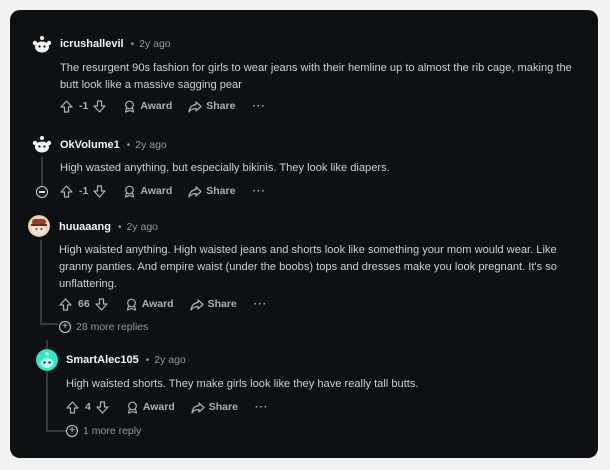  I want to click on collapse-thread-button, so click(42, 192).